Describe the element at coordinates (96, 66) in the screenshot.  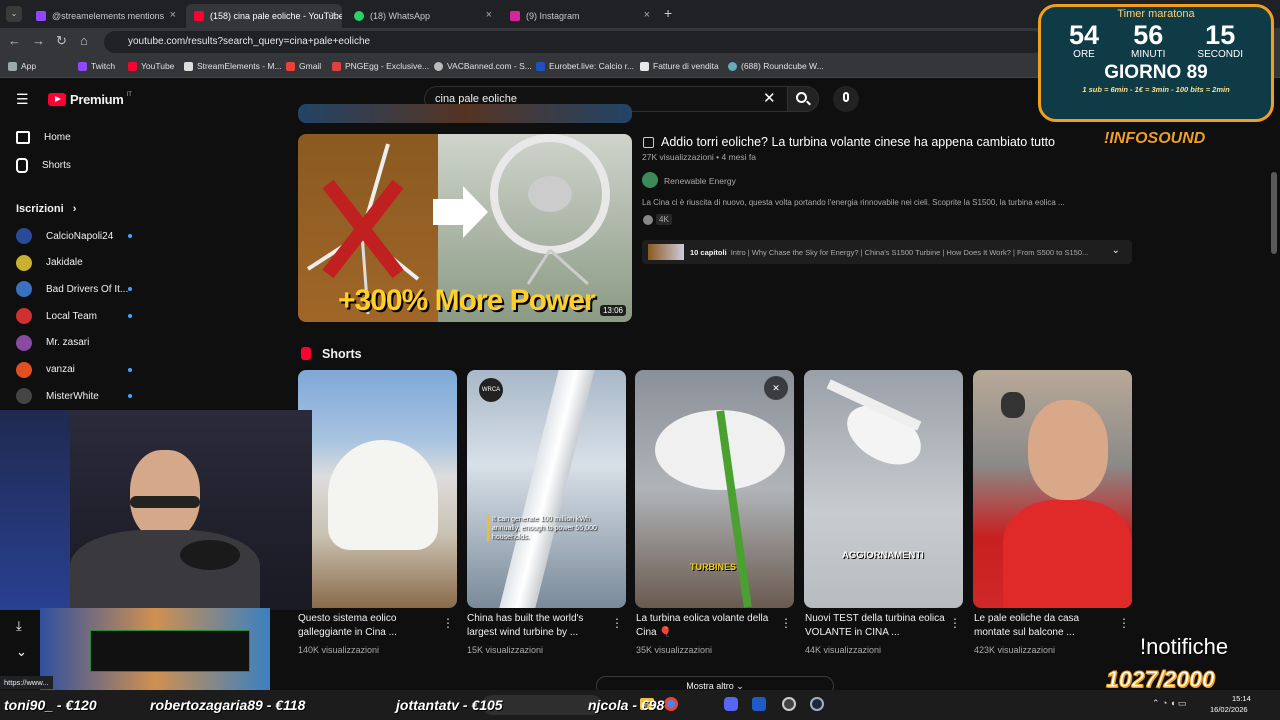
I see `bookmark-twitch: Twitch` at that location.